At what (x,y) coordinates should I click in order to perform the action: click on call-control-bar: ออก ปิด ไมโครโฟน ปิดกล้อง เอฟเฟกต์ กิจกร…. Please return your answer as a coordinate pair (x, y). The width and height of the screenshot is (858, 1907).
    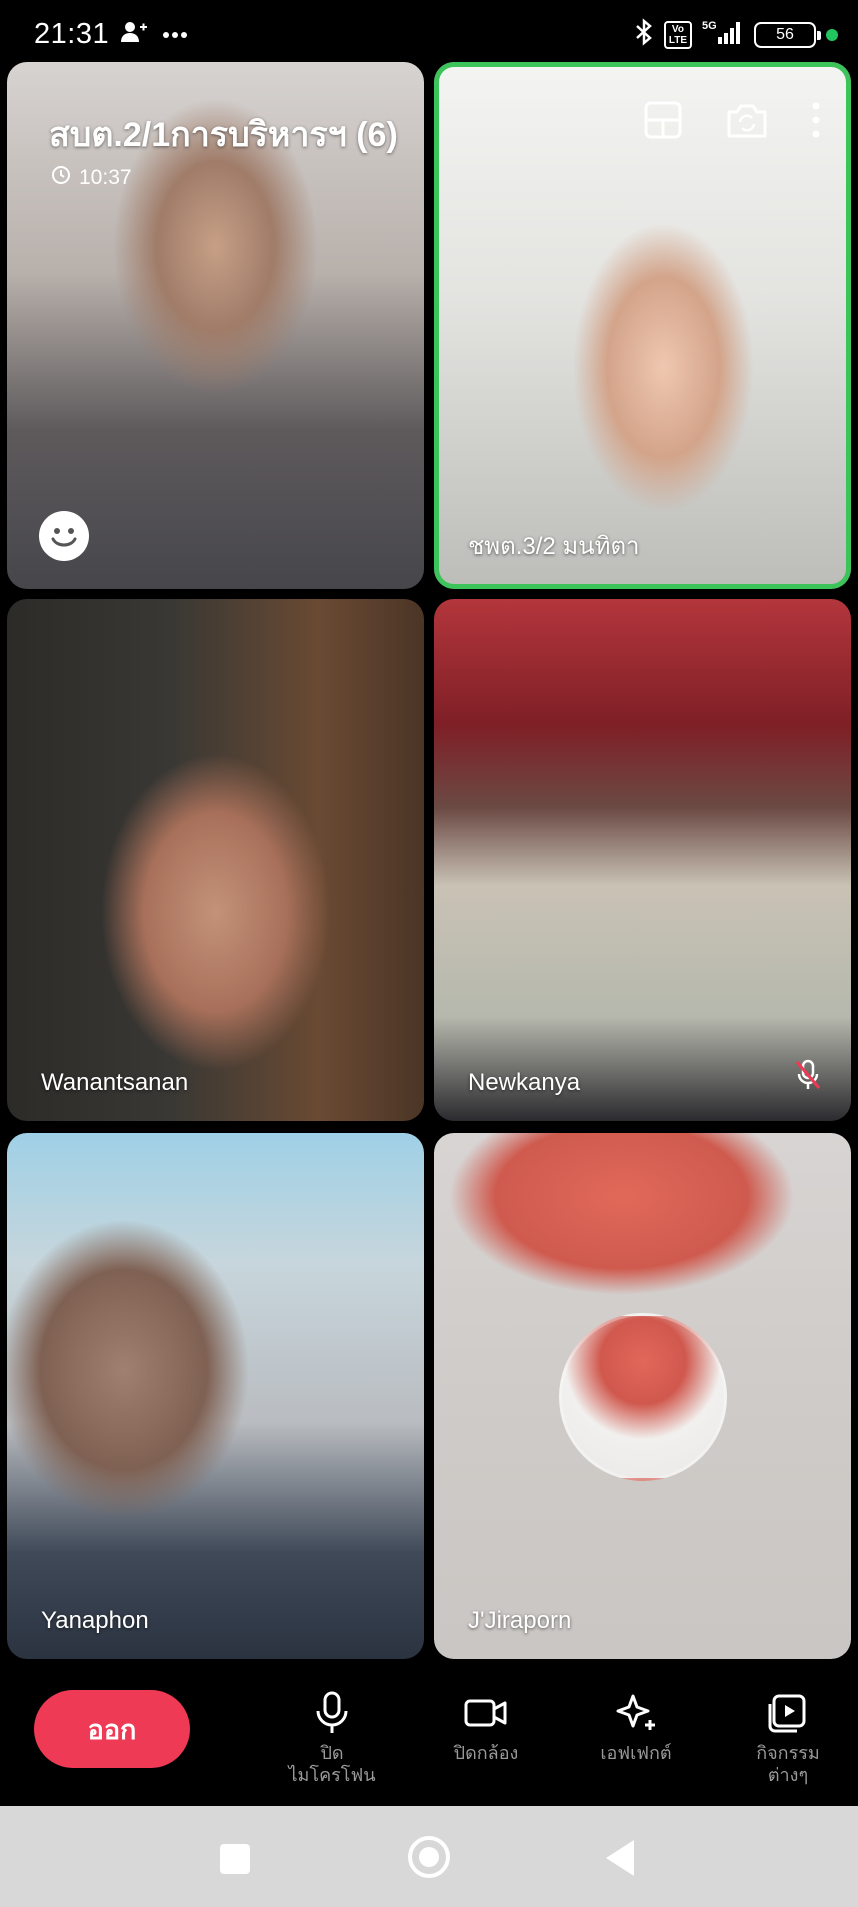
    Looking at the image, I should click on (429, 1734).